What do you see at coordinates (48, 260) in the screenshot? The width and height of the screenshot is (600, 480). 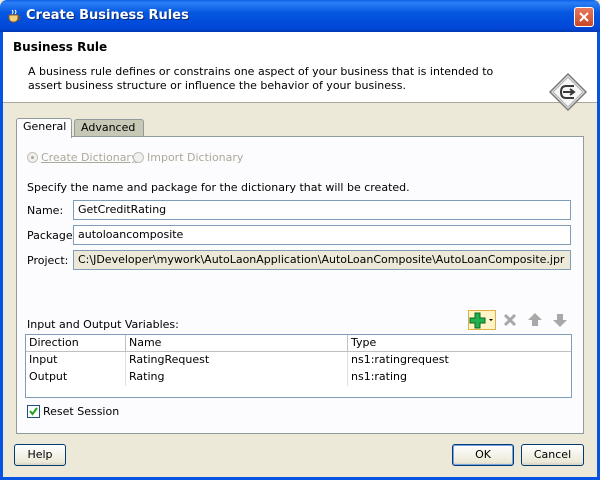 I see `project-label: Project:` at bounding box center [48, 260].